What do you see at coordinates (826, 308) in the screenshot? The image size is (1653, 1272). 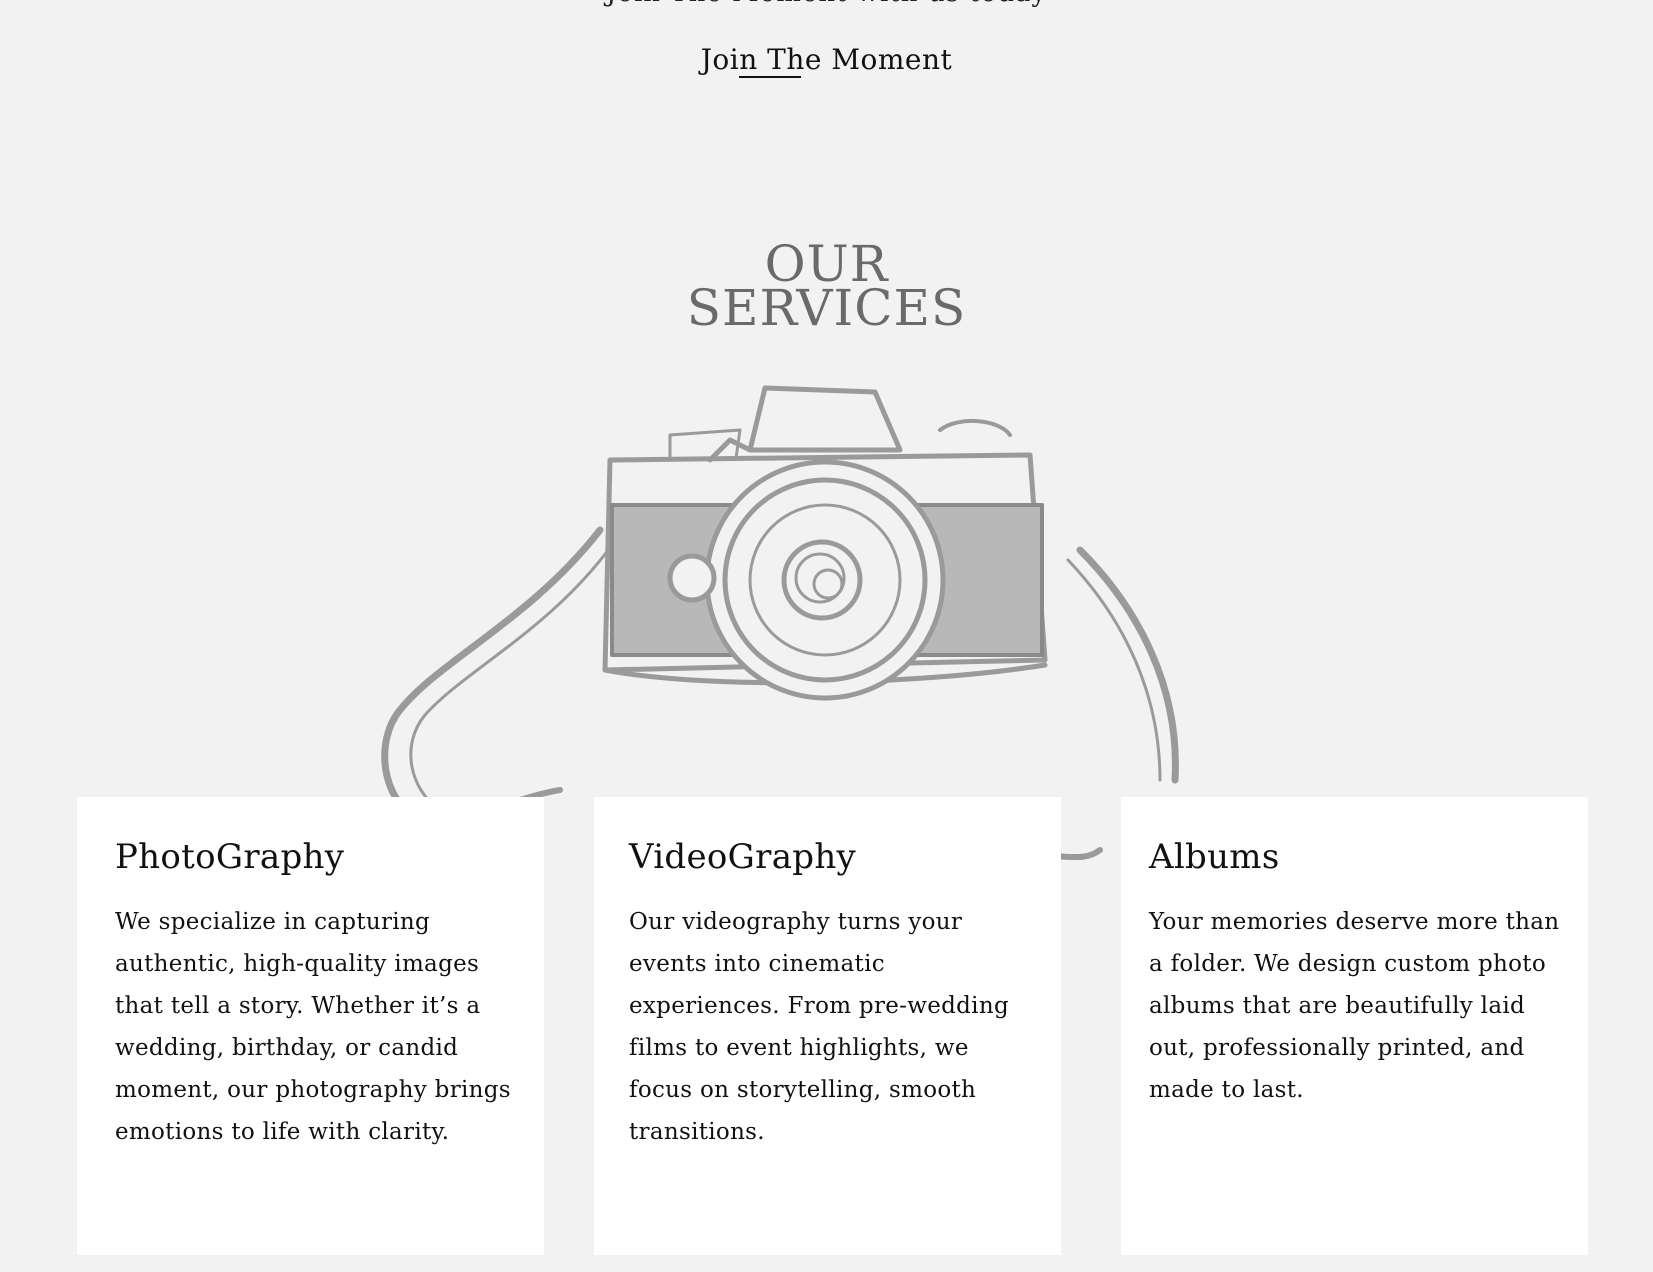 I see `services-heading-line2: SERVICES` at bounding box center [826, 308].